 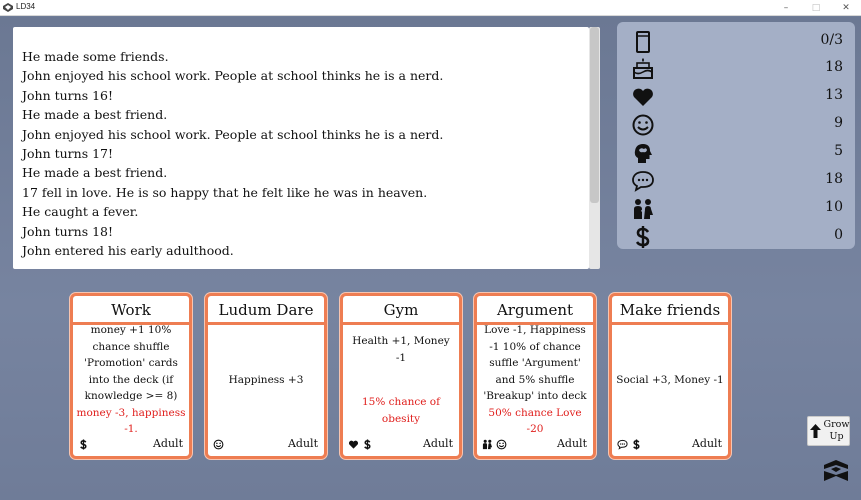 I want to click on window-titlebar: LD34 – □ ✕, so click(x=430, y=8).